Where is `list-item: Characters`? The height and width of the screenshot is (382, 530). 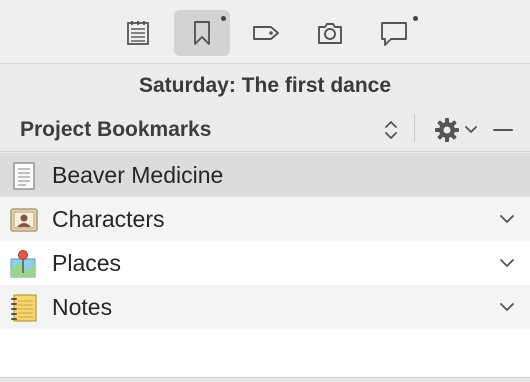
list-item: Characters is located at coordinates (265, 219).